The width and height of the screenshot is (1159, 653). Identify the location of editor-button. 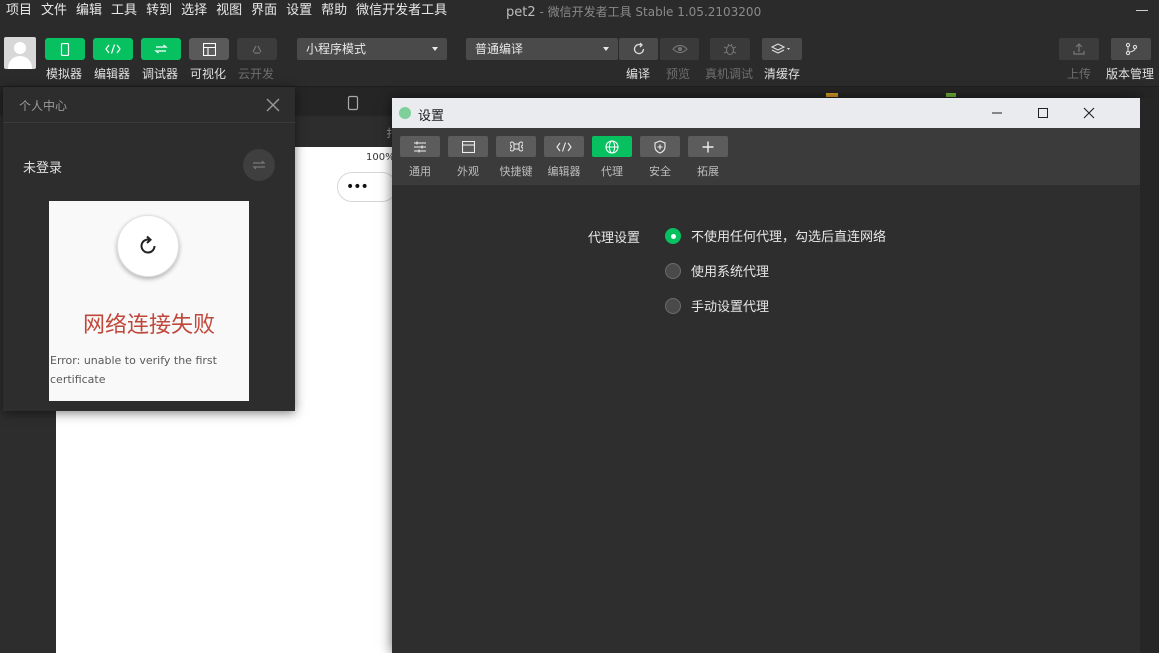
(113, 49).